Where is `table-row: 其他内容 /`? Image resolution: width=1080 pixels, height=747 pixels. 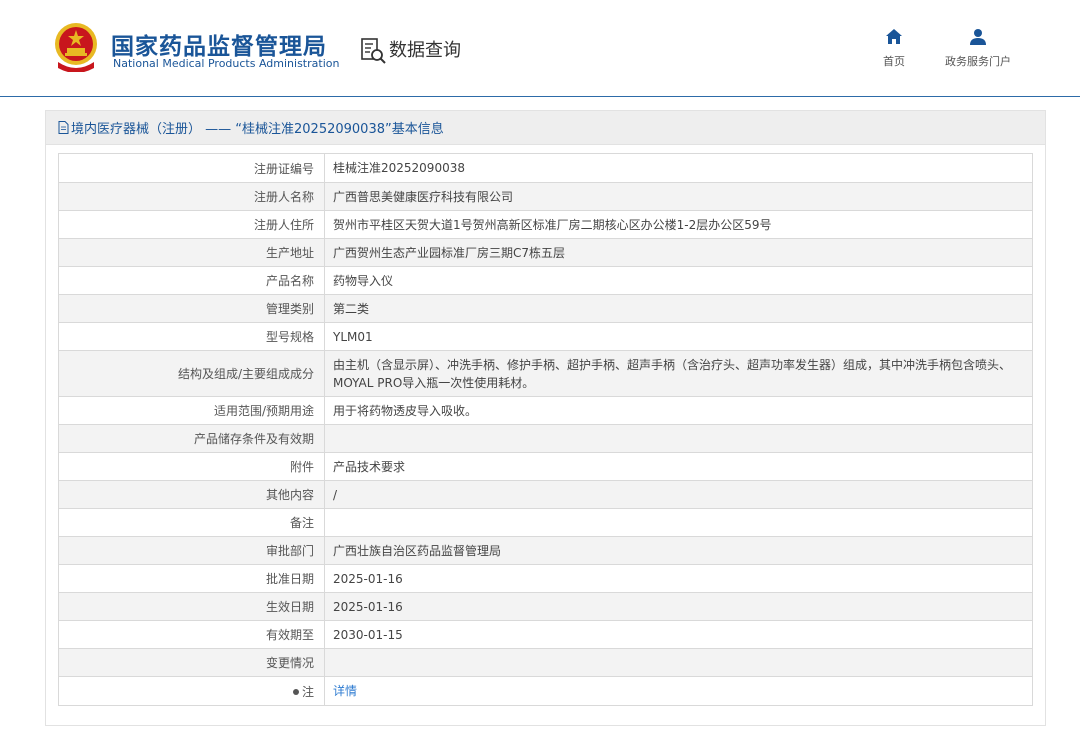
table-row: 其他内容 / is located at coordinates (545, 494).